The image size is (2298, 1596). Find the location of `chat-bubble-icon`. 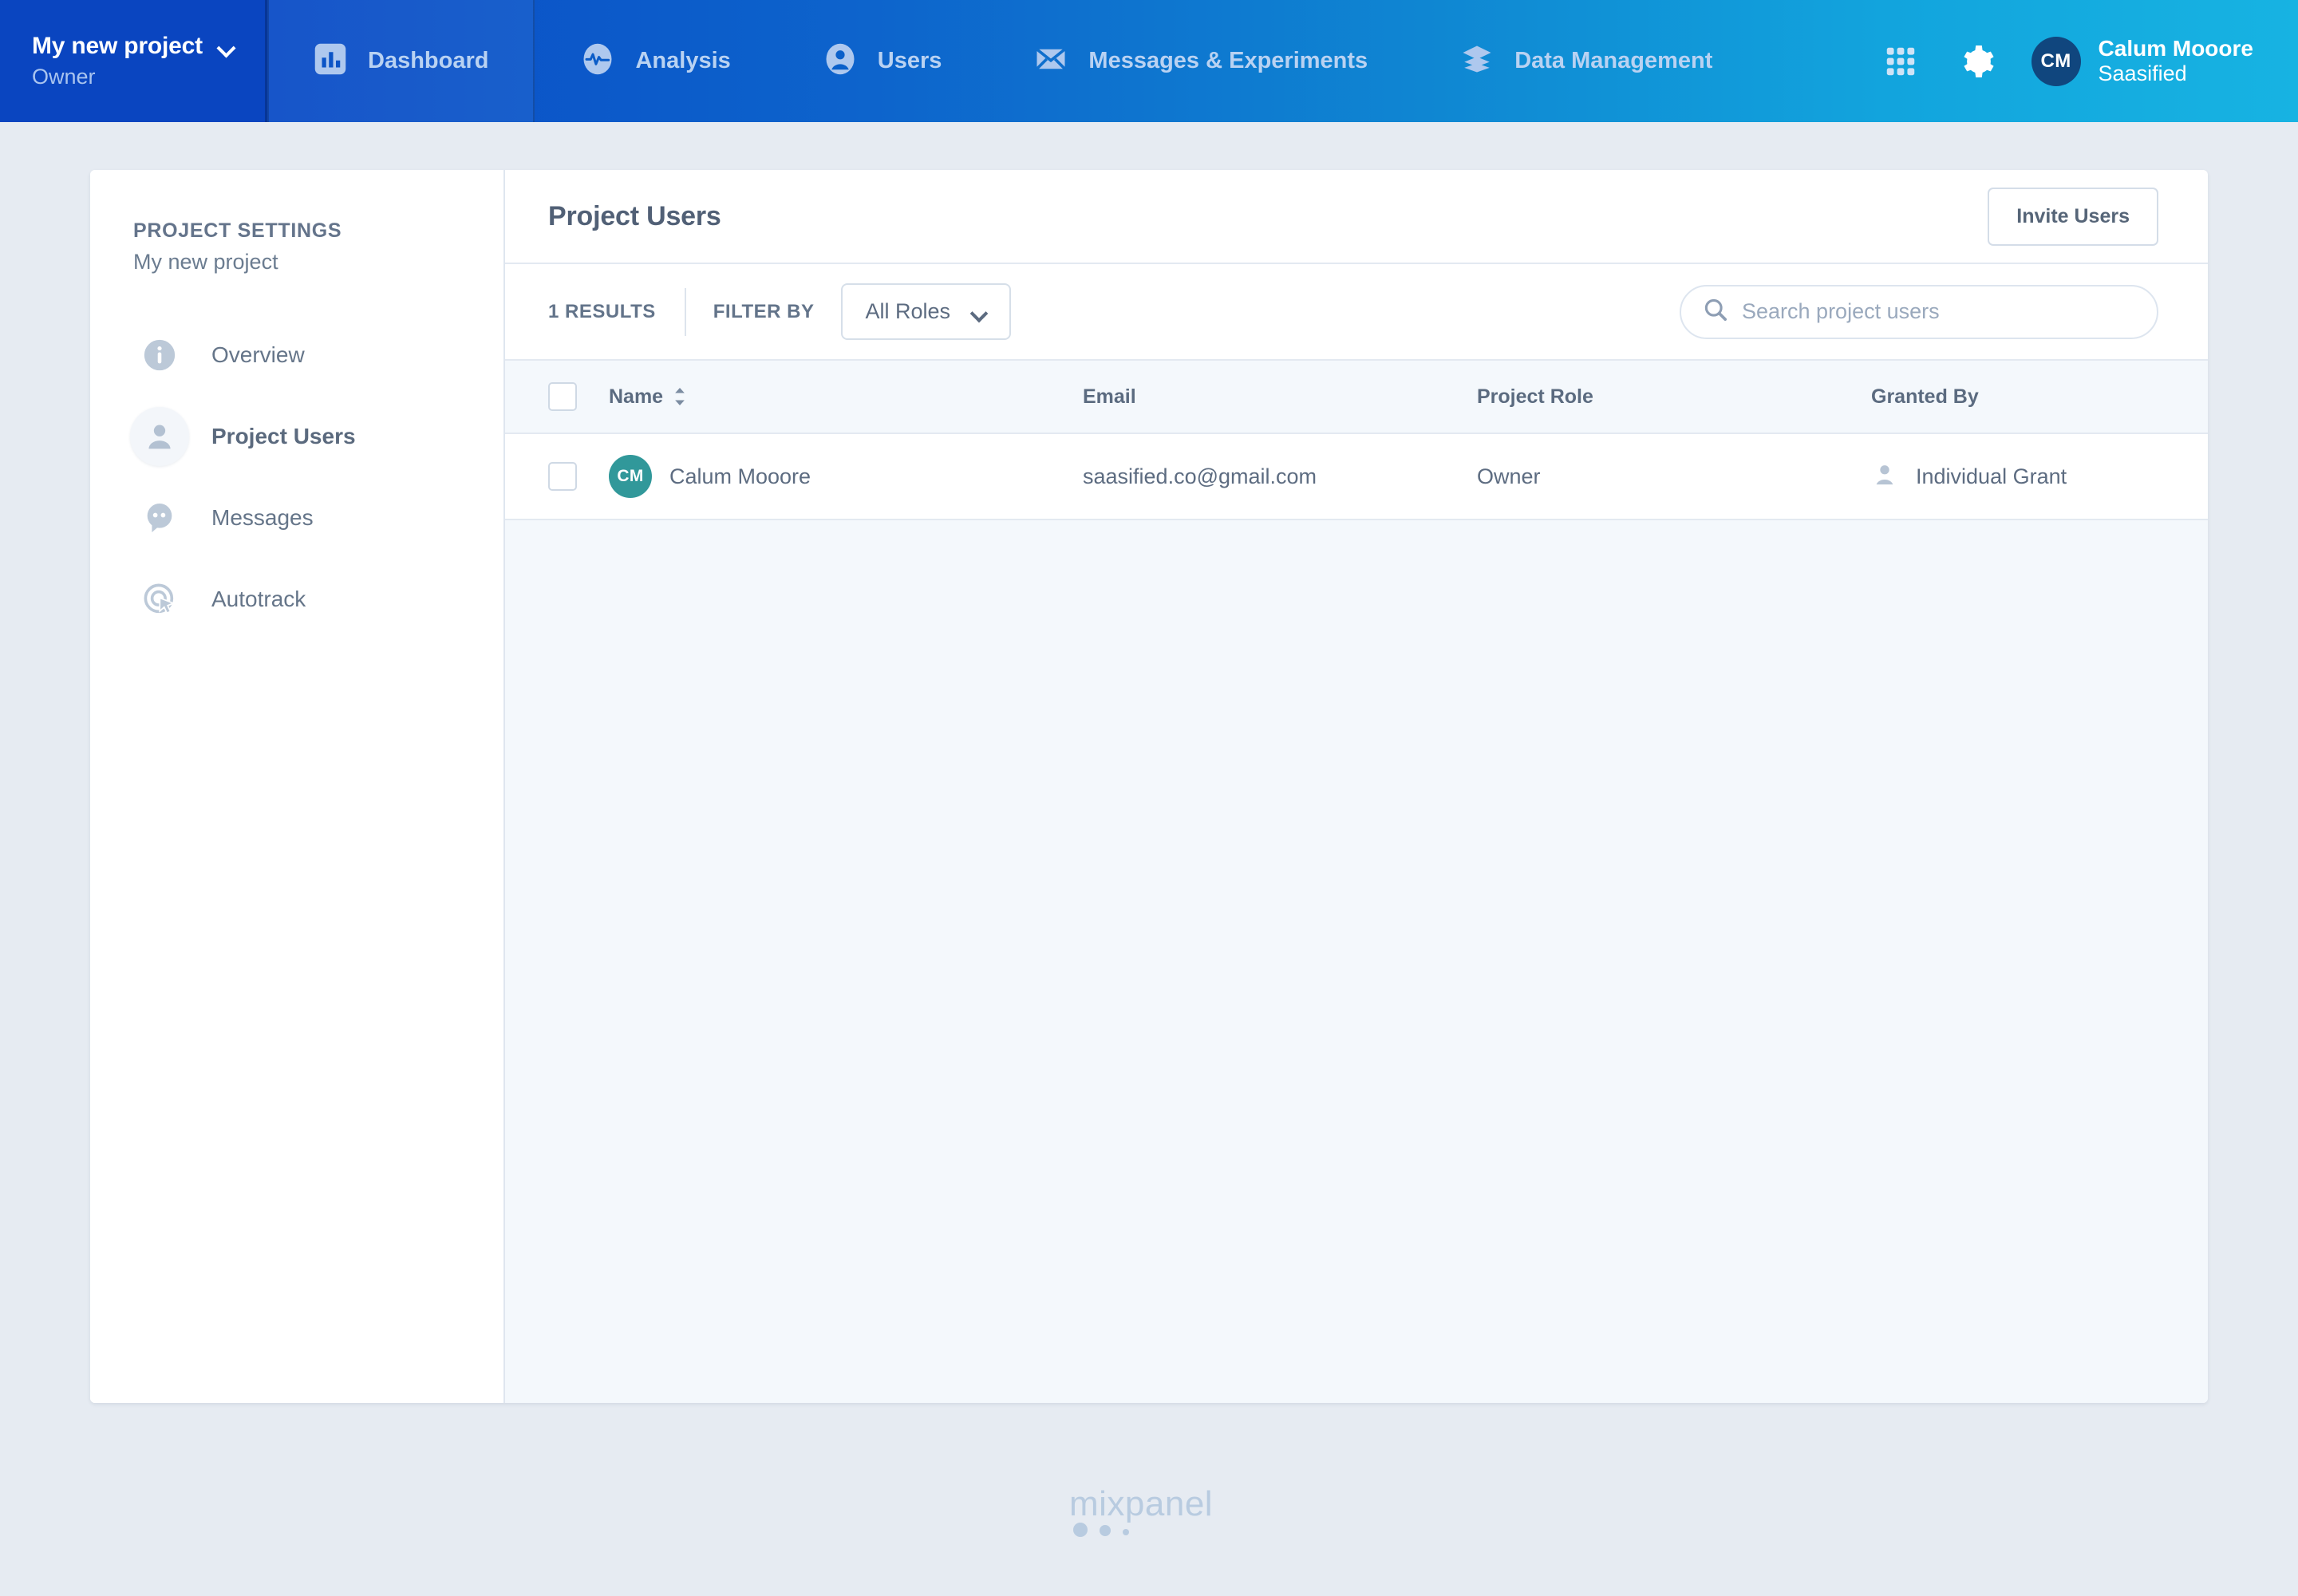

chat-bubble-icon is located at coordinates (159, 517).